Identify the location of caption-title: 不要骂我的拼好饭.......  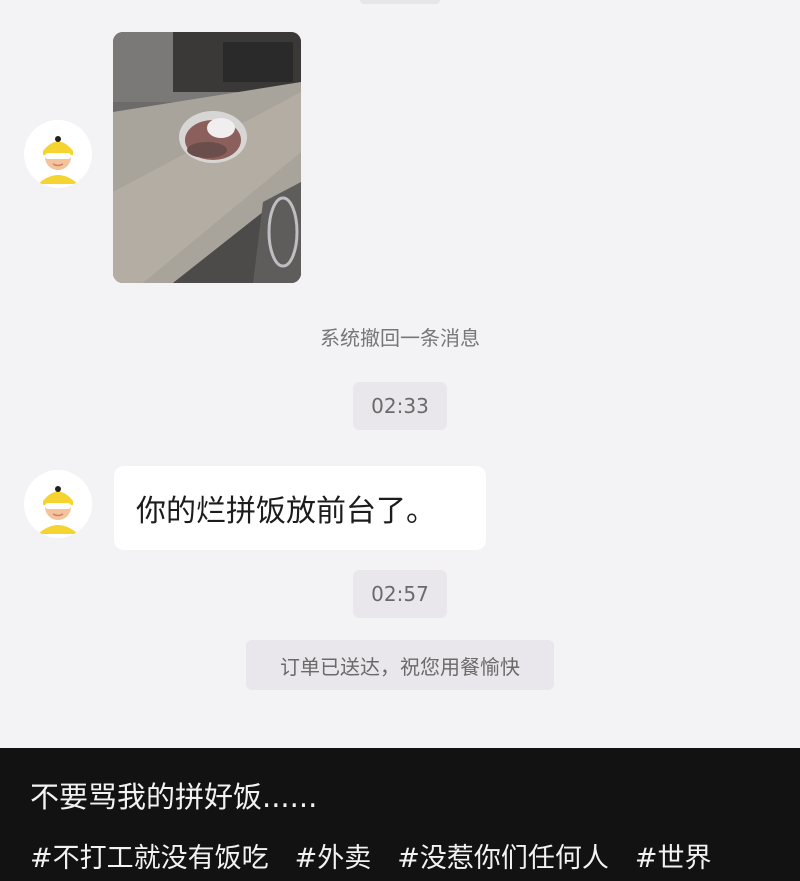
(174, 797).